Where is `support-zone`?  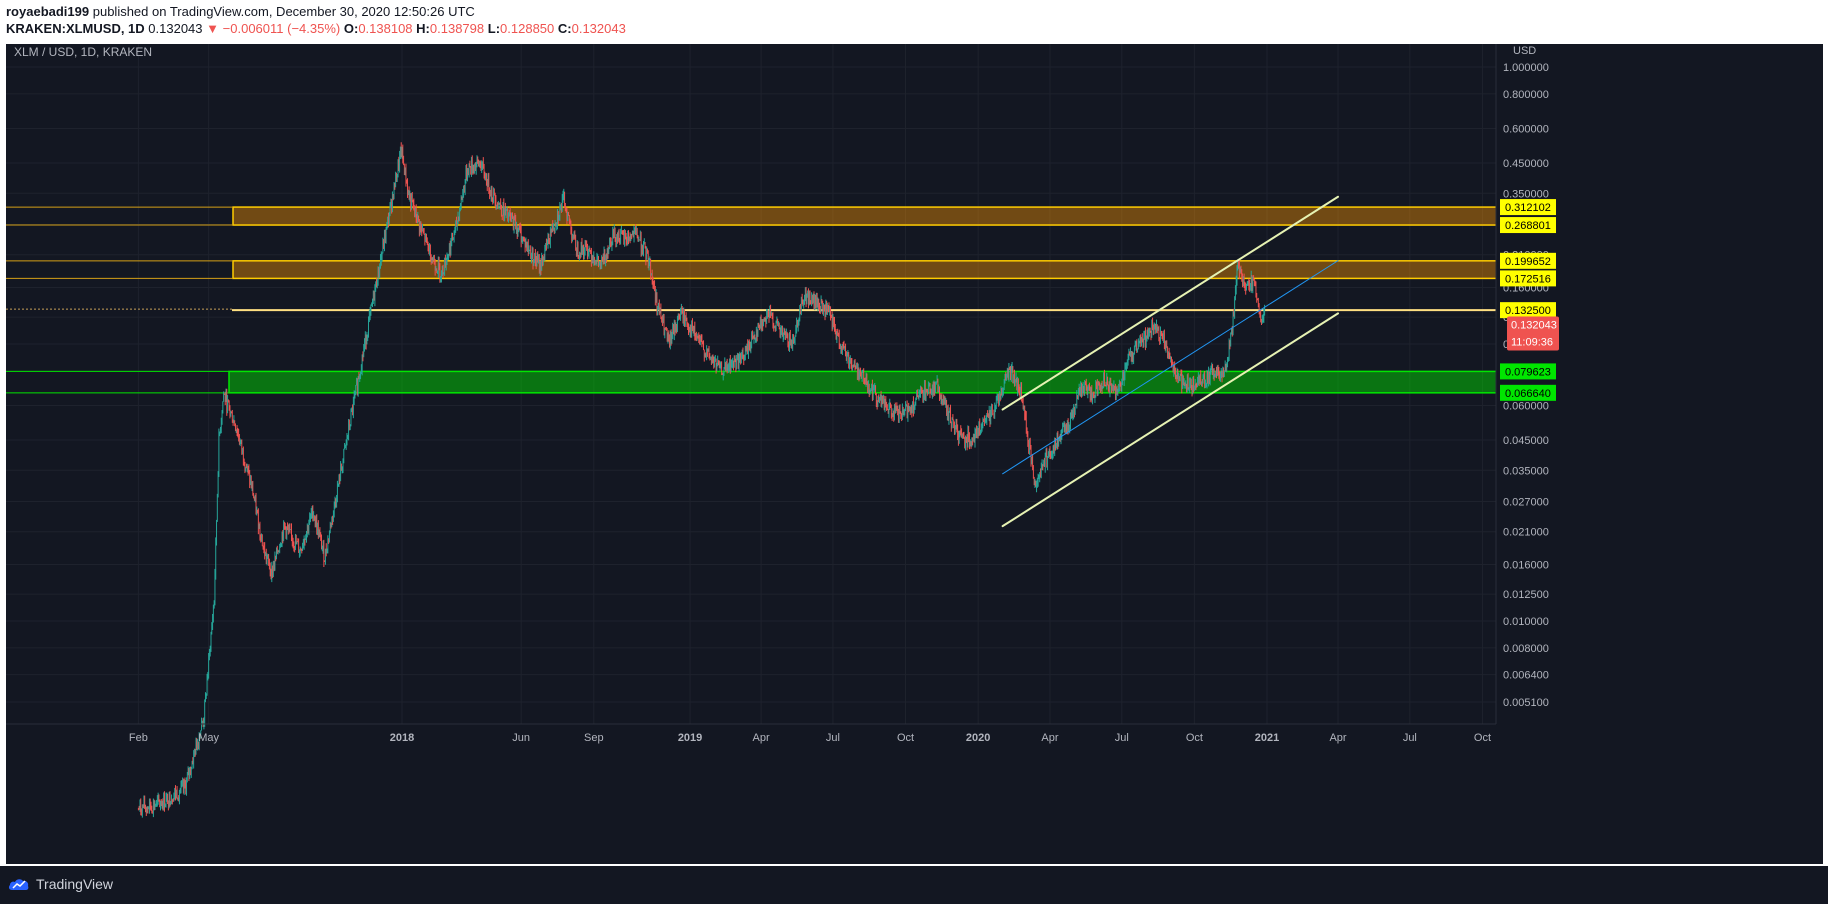
support-zone is located at coordinates (972, 382).